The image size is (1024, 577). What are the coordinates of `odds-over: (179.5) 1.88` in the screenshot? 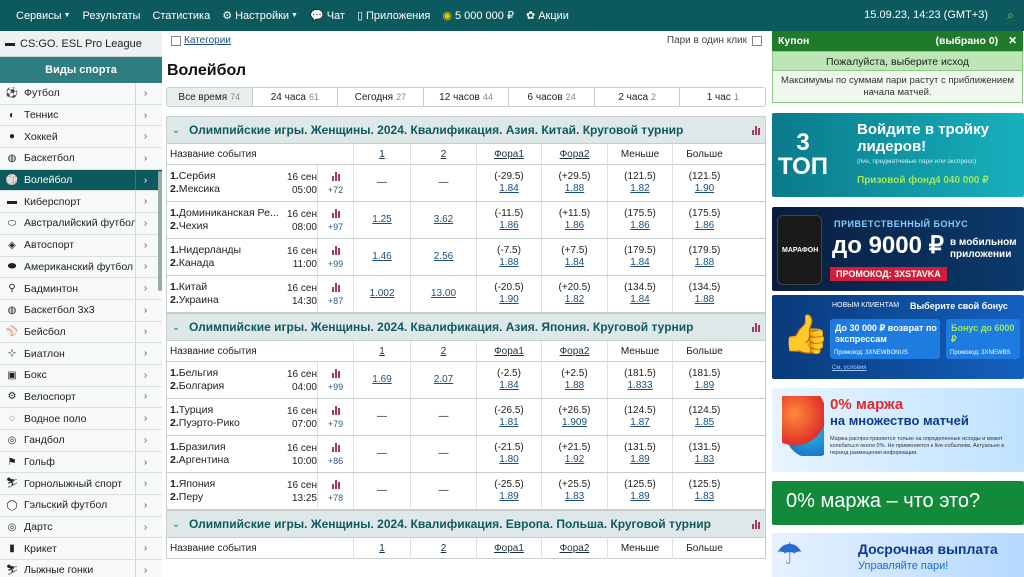 It's located at (704, 257).